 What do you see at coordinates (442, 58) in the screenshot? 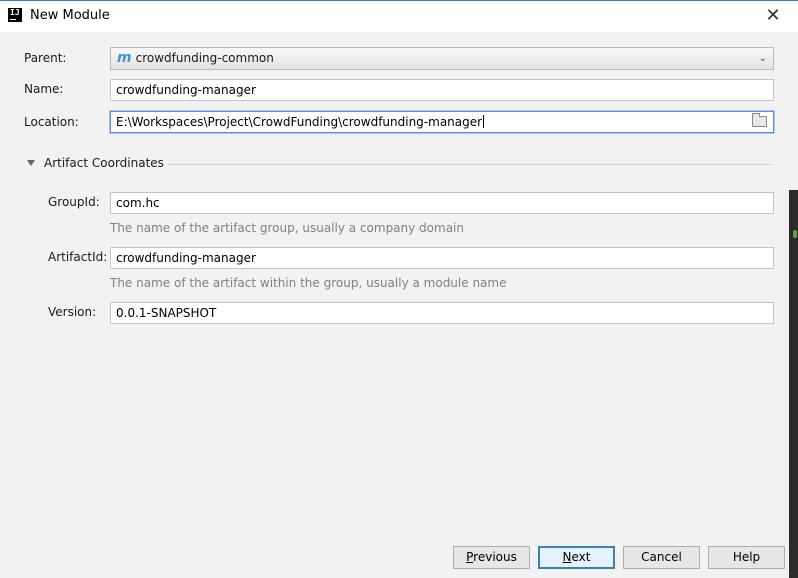
I see `parent-combobox: m crowdfunding-common ⌄` at bounding box center [442, 58].